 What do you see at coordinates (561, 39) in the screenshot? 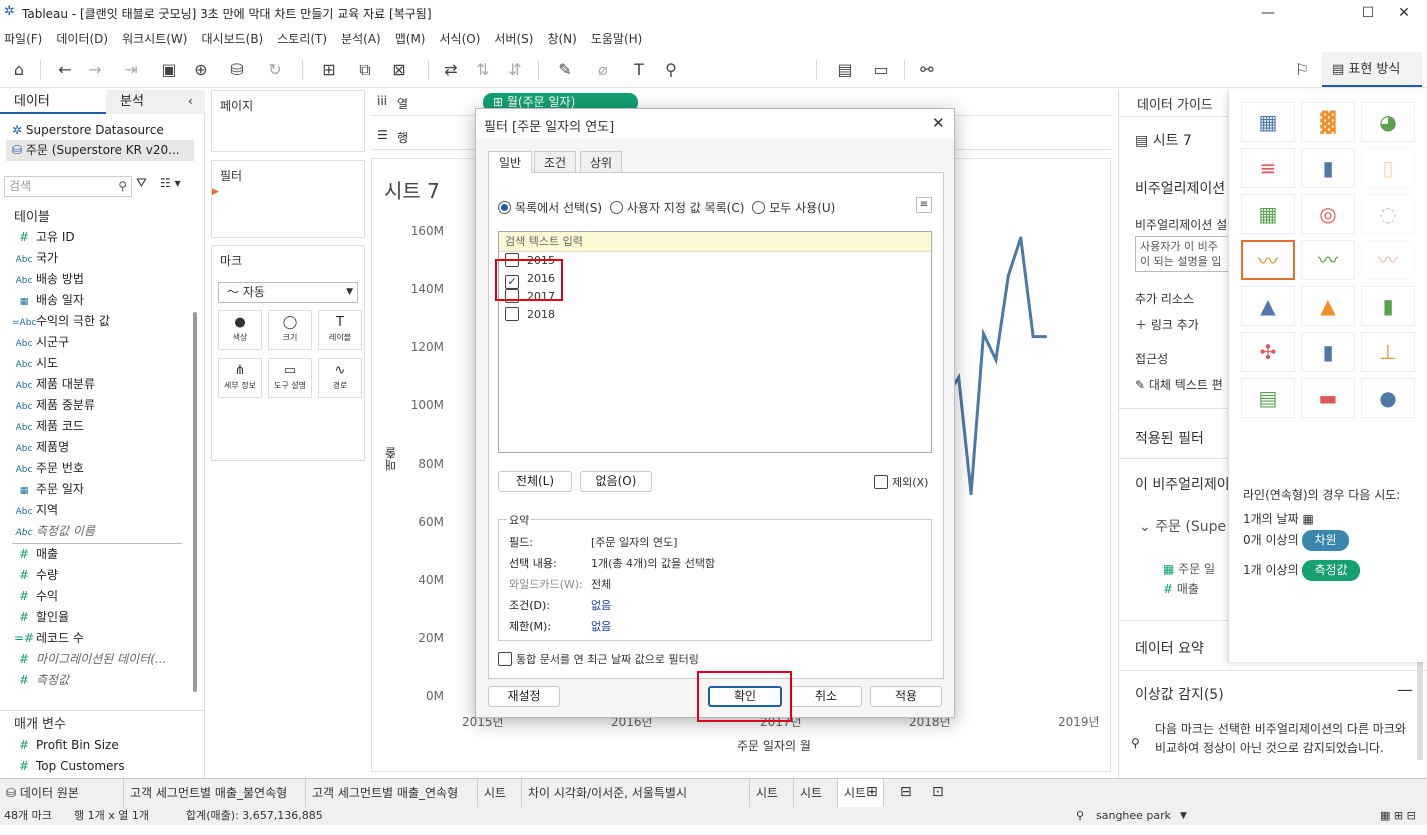
I see `menu-item: 창(N)` at bounding box center [561, 39].